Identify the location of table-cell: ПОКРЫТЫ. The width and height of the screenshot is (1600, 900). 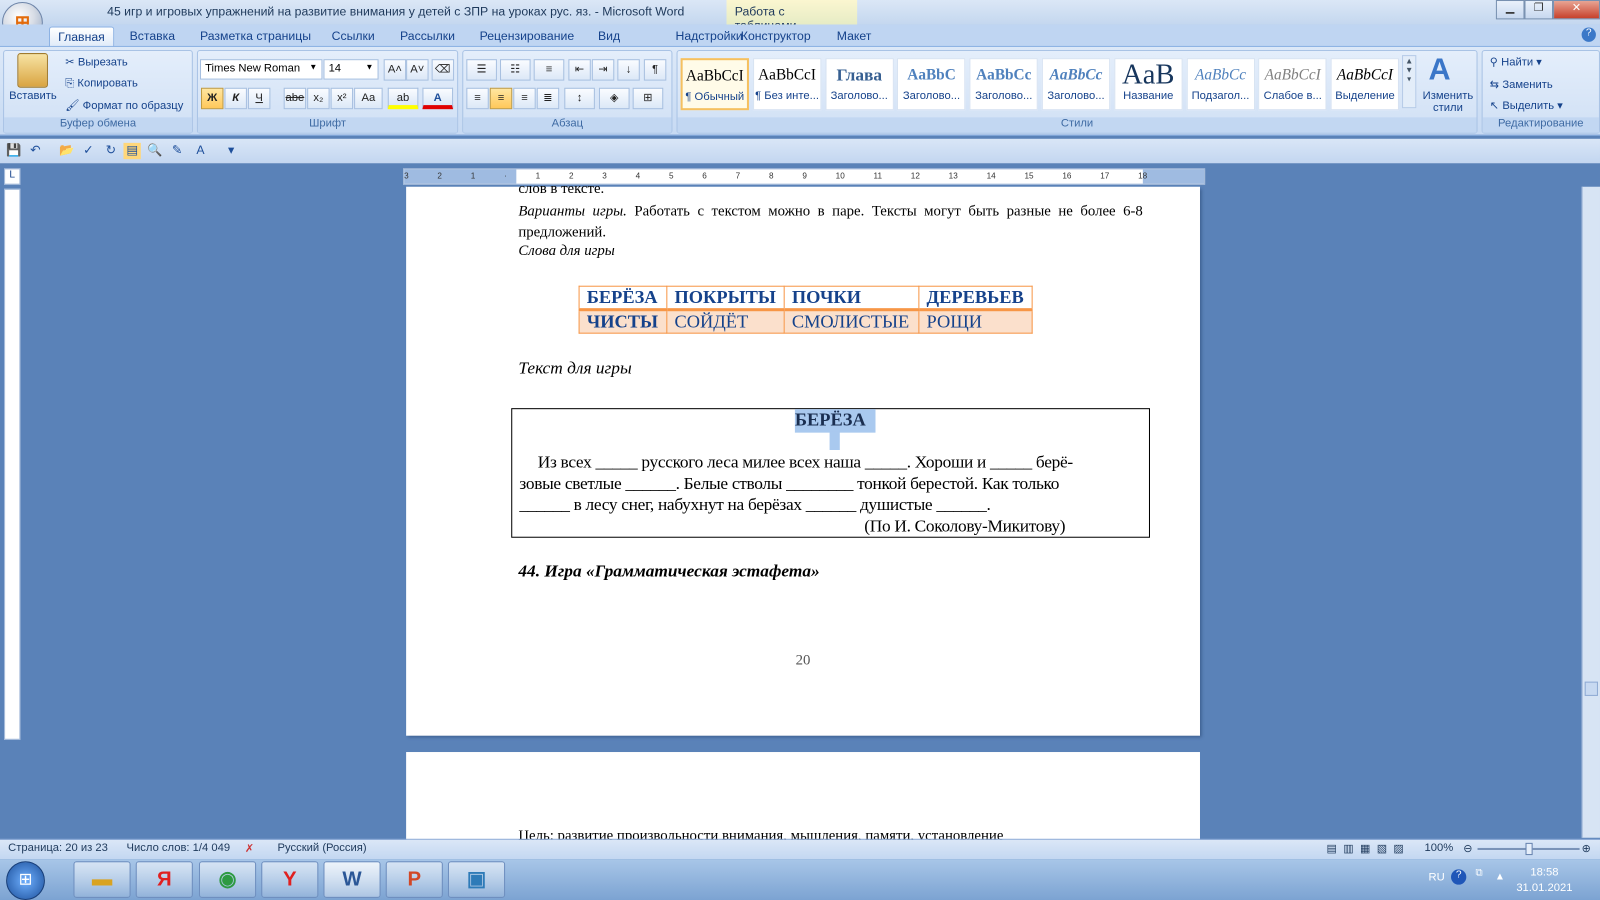
(725, 298).